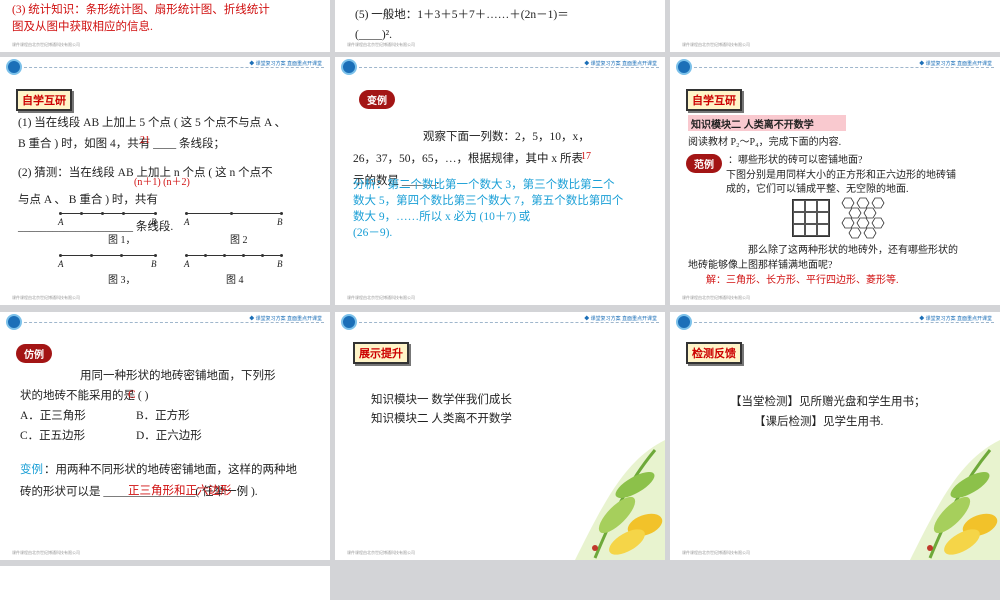 The height and width of the screenshot is (600, 1000). Describe the element at coordinates (53, 416) in the screenshot. I see `option-a: A．正三角形` at that location.